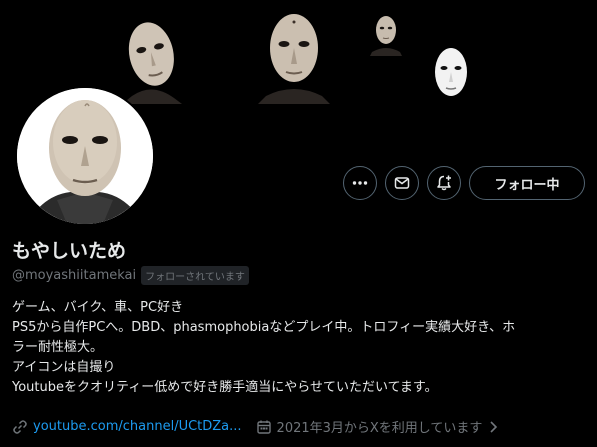 This screenshot has height=447, width=597. Describe the element at coordinates (64, 367) in the screenshot. I see `bio-line: アイコンは自撮り` at that location.